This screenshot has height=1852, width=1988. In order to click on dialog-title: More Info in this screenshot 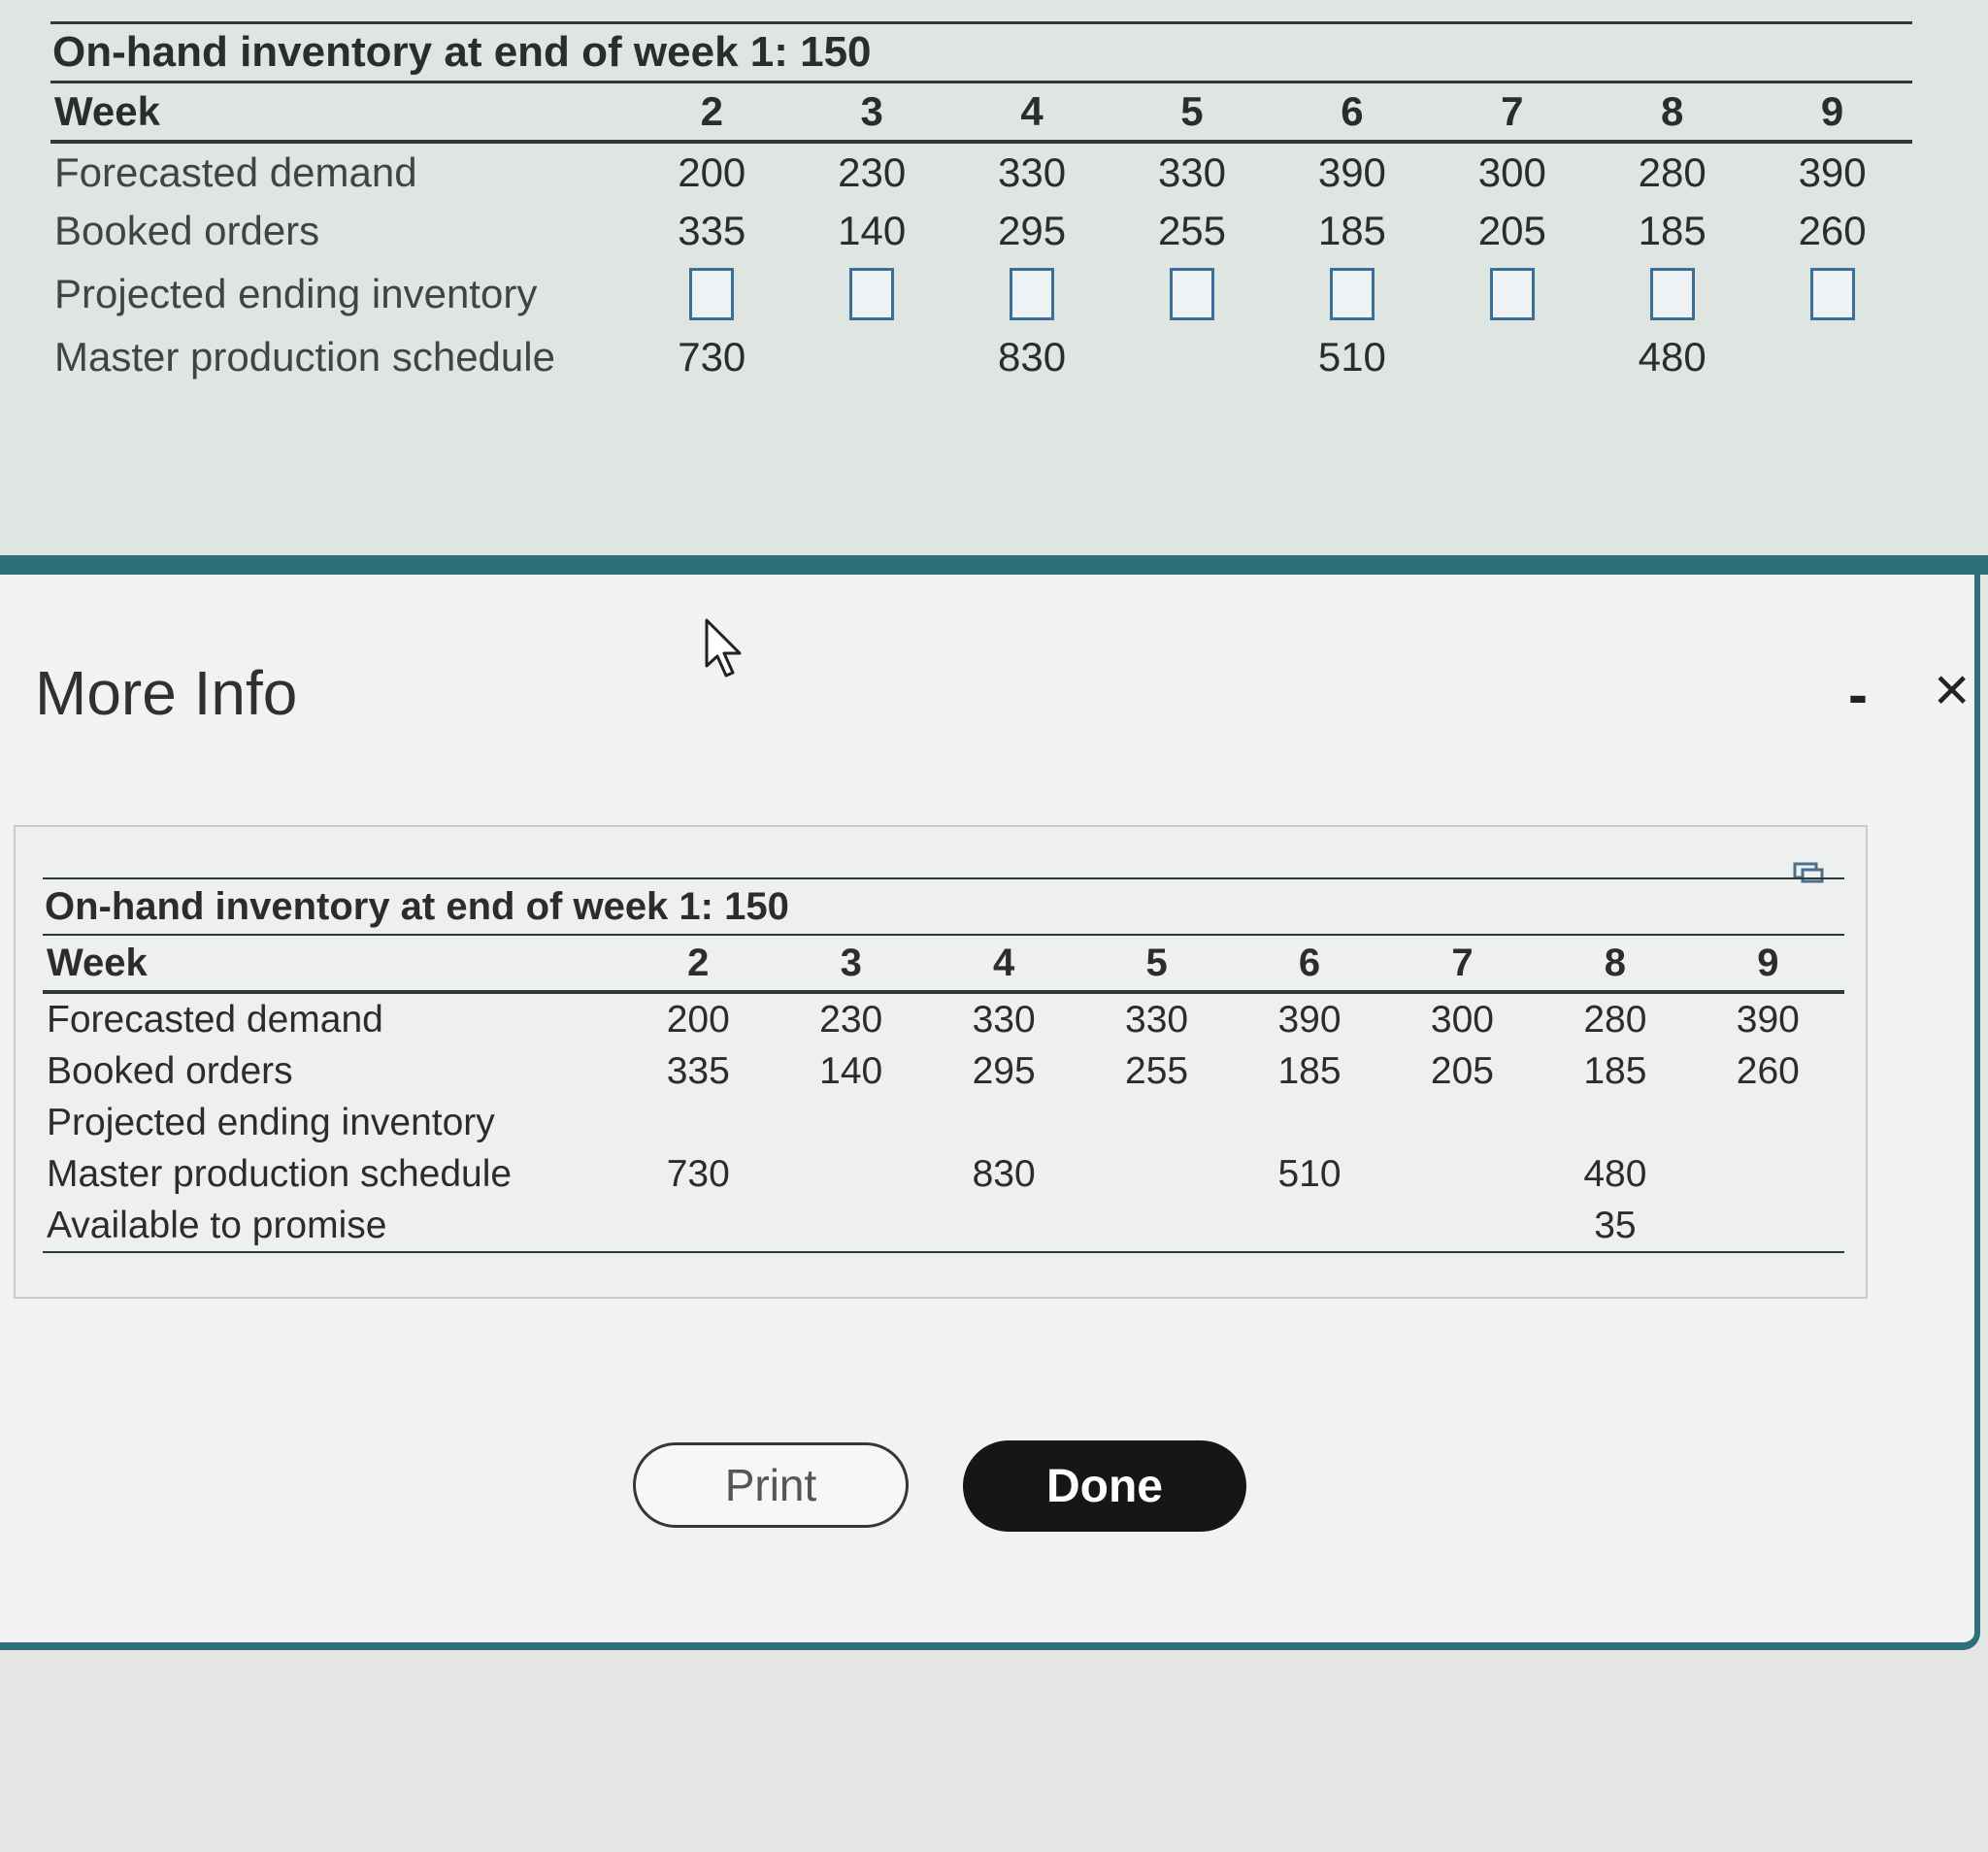, I will do `click(167, 693)`.